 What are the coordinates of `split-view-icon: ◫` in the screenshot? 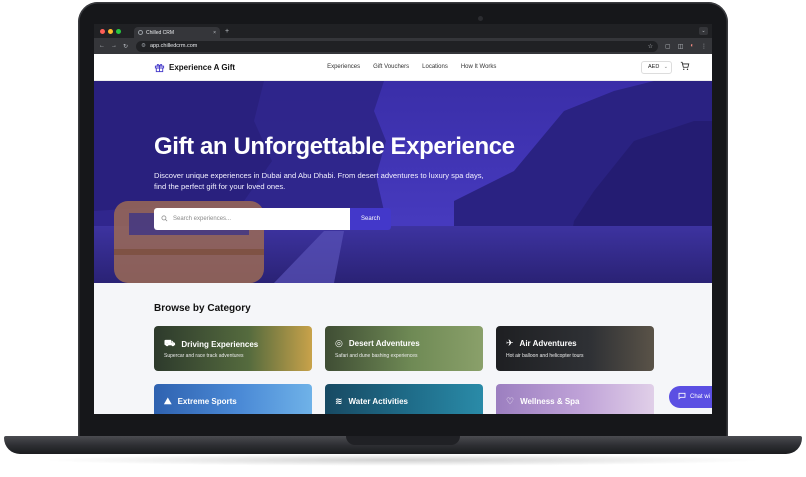 It's located at (681, 46).